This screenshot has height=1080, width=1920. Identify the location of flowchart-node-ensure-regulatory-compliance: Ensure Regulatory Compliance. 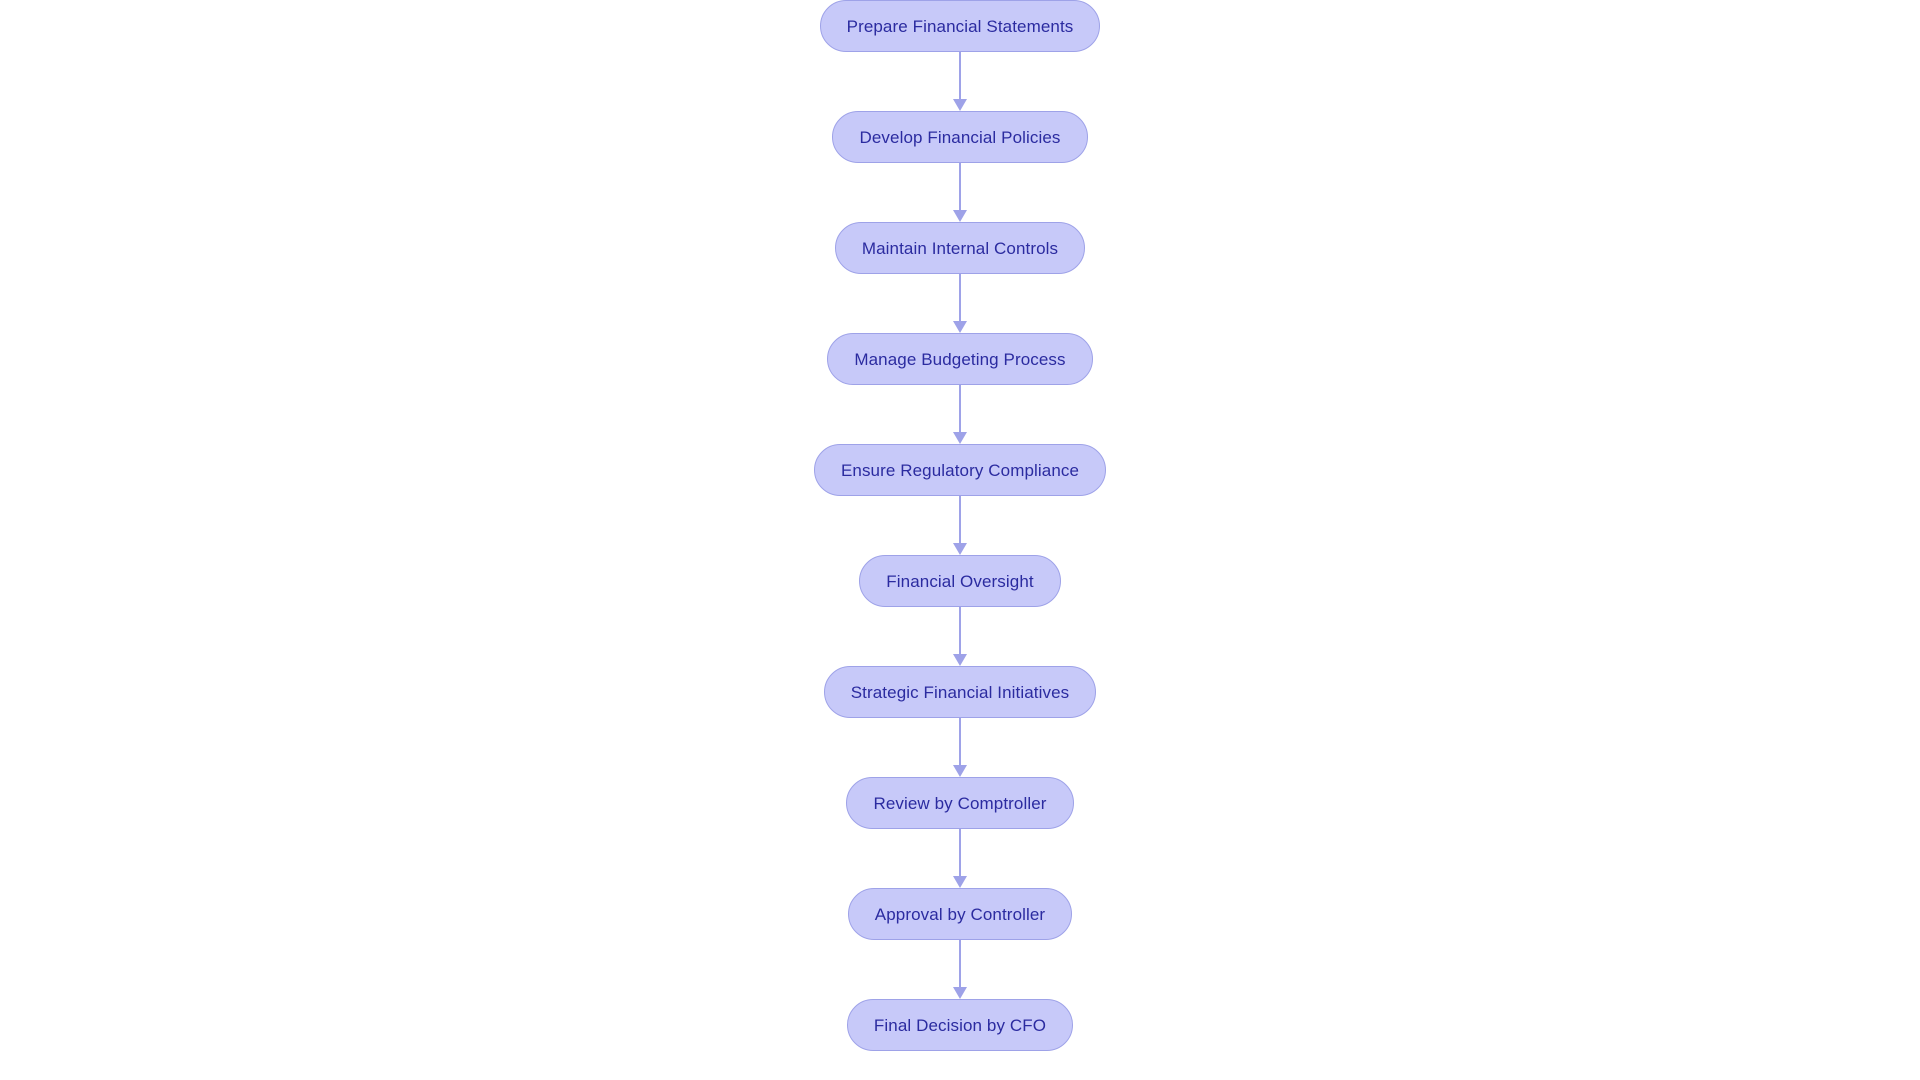
(960, 470).